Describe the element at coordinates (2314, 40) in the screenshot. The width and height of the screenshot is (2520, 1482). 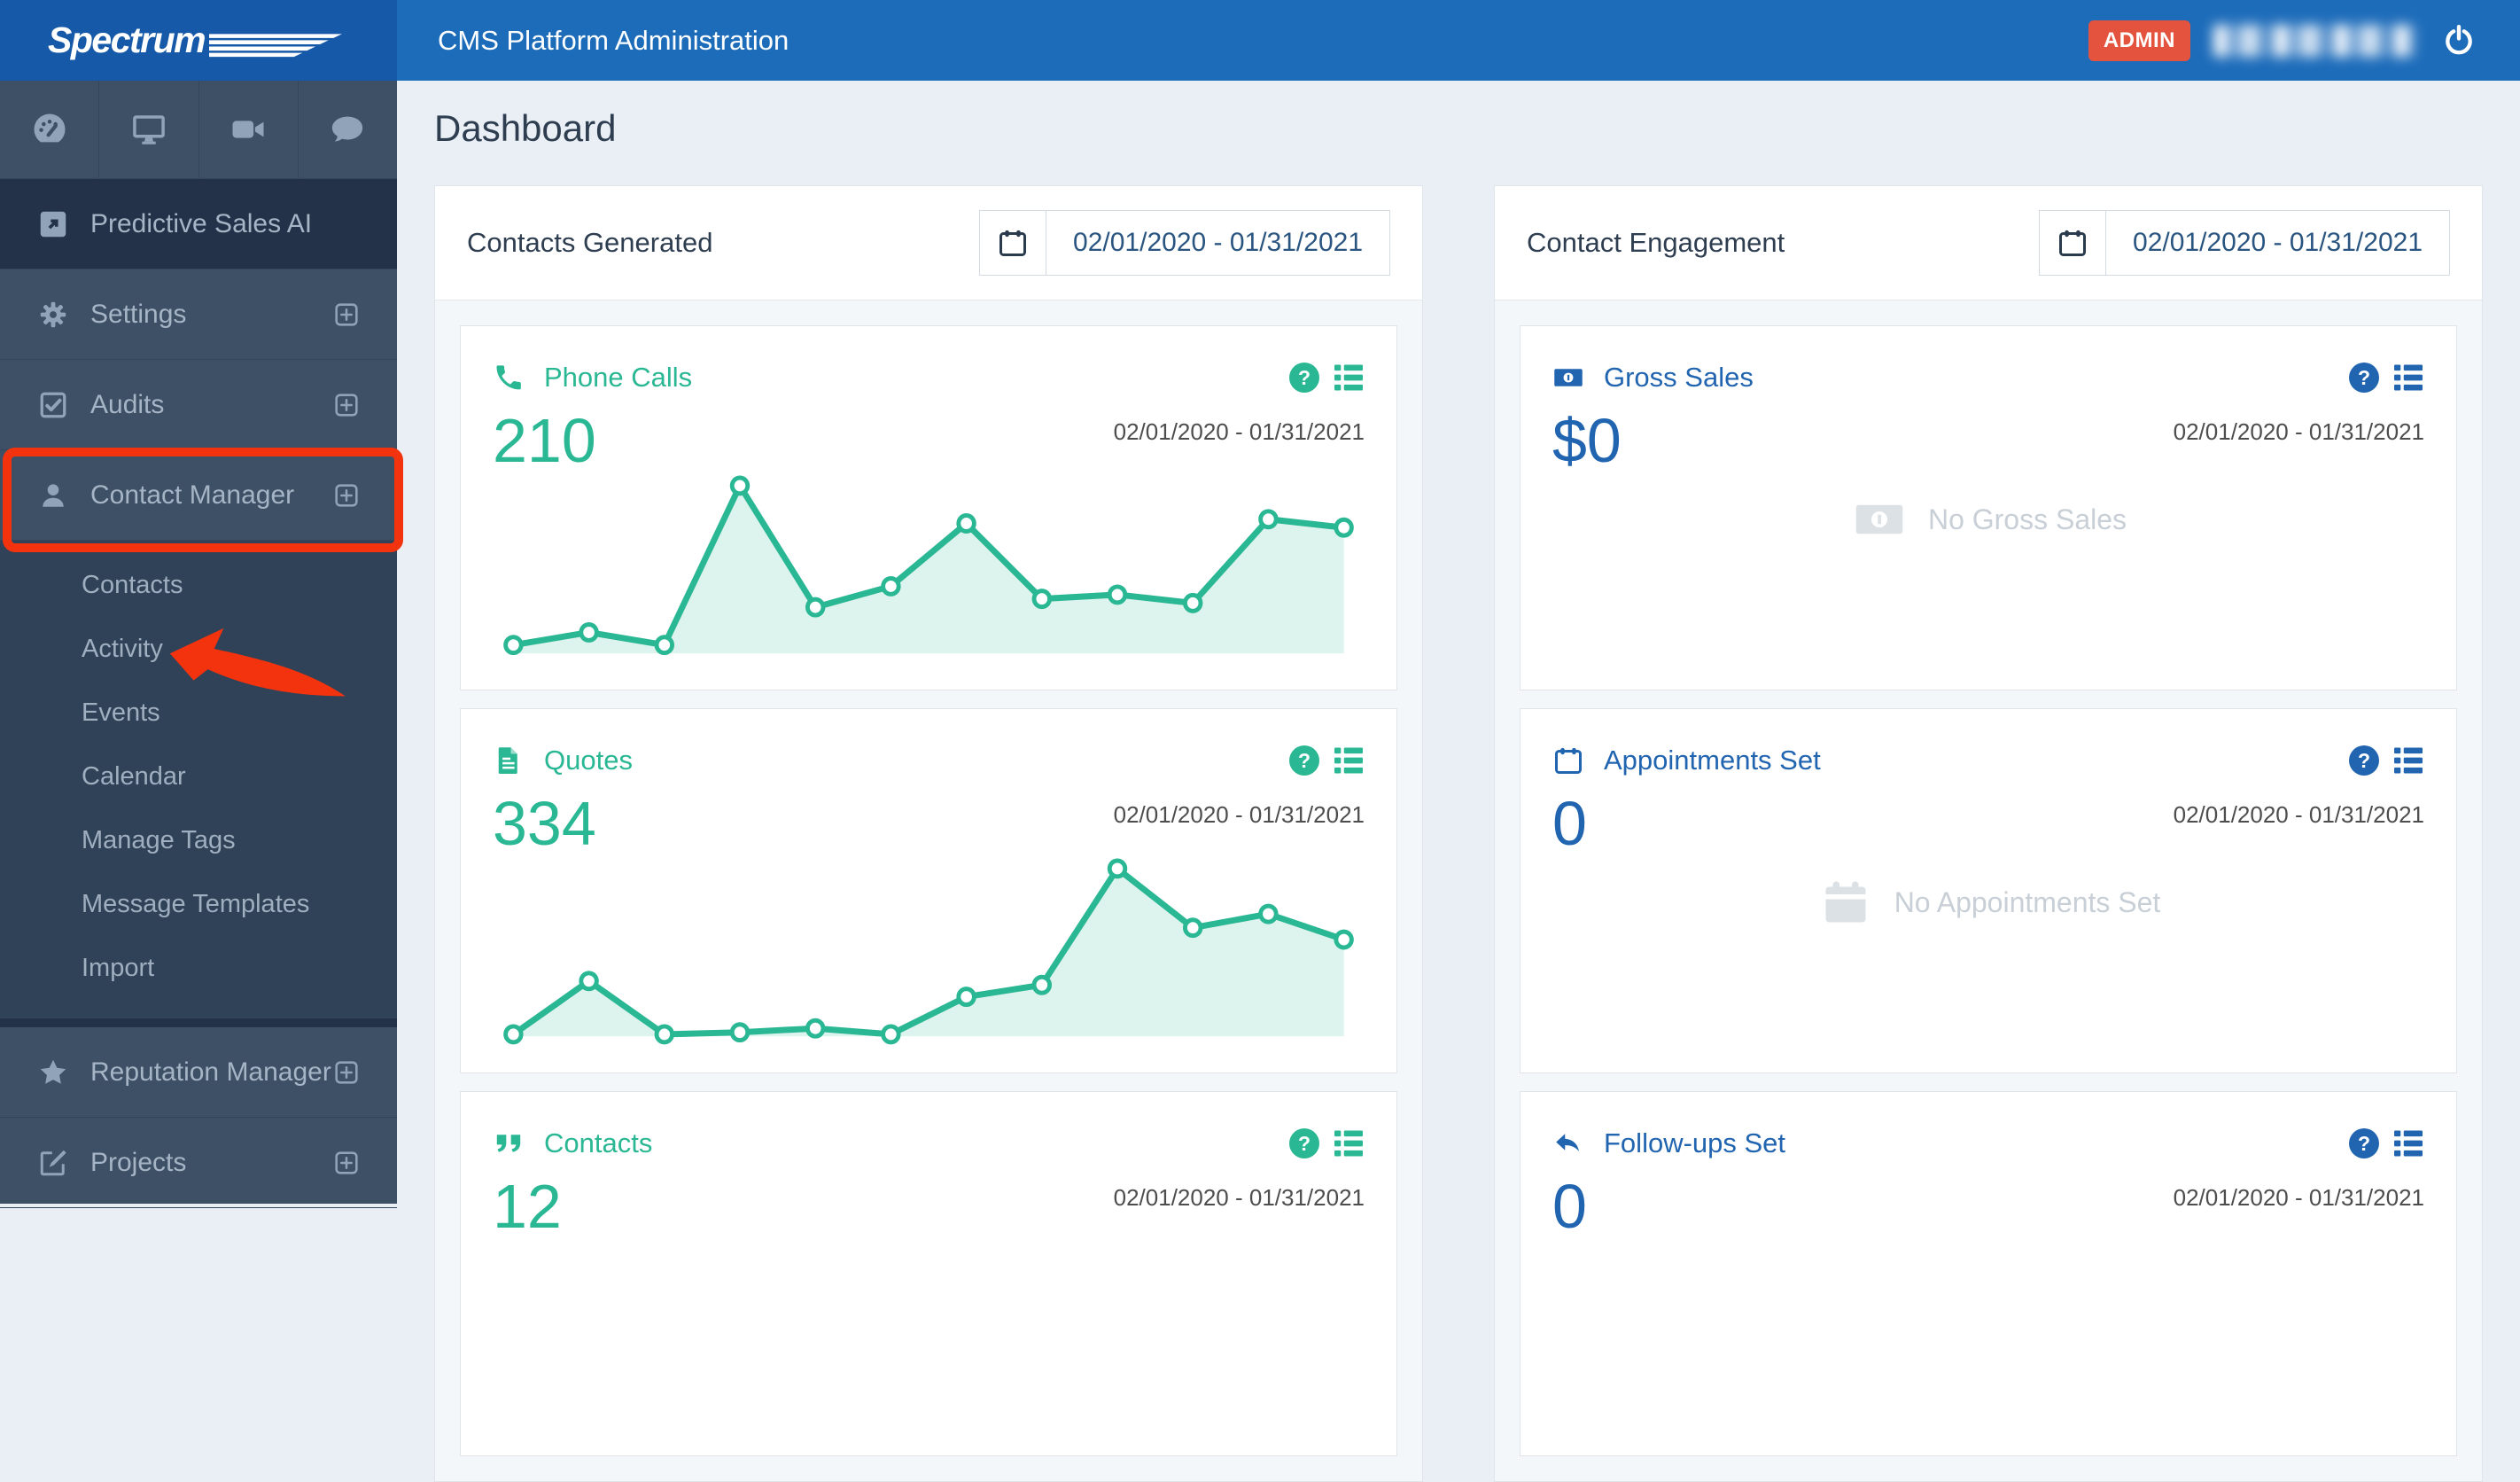
I see `user-name-blurred` at that location.